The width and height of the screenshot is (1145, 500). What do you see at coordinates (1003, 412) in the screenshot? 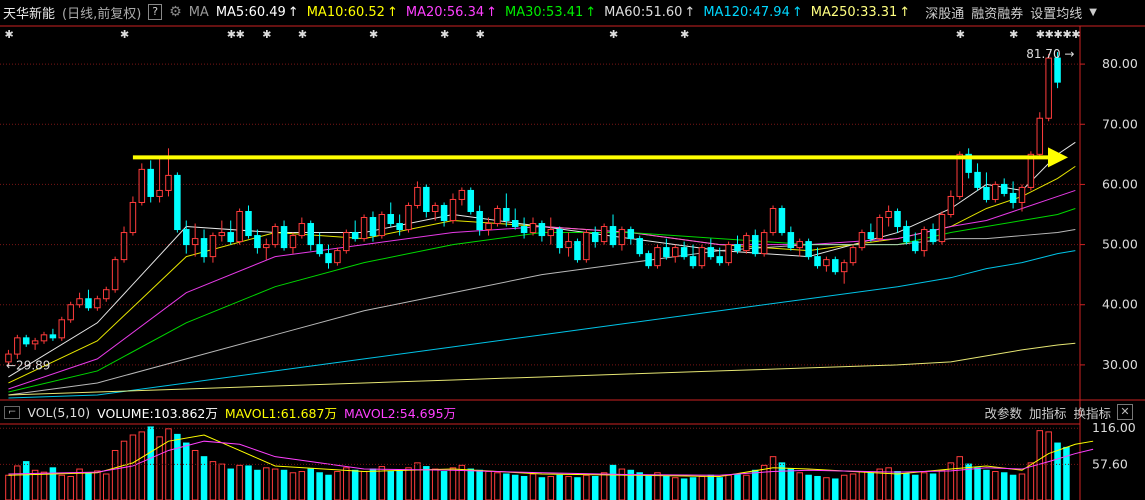
I see `change-params-button: 改参数` at bounding box center [1003, 412].